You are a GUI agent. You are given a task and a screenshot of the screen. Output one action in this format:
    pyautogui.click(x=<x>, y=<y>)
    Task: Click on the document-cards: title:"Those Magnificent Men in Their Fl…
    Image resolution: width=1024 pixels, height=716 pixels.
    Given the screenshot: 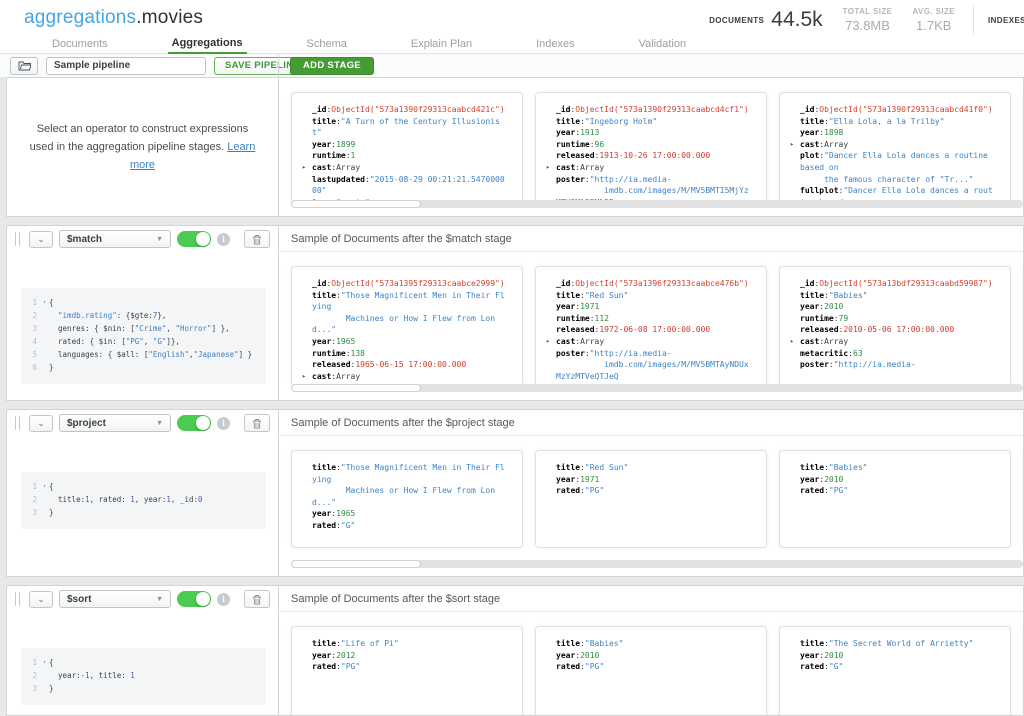 What is the action you would take?
    pyautogui.click(x=651, y=492)
    